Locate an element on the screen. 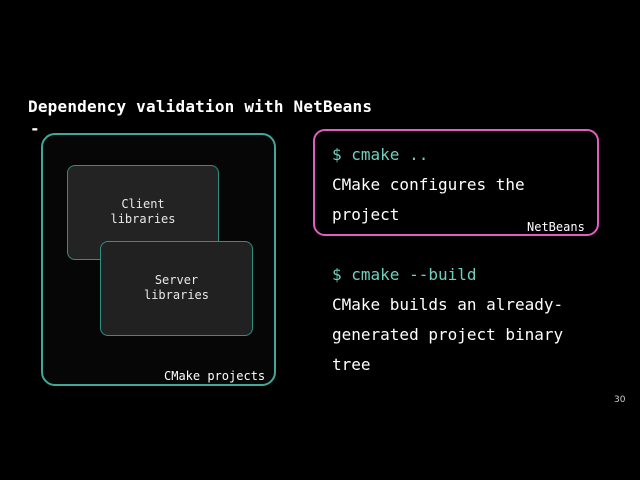 The height and width of the screenshot is (480, 640). server-libraries-label: Server libraries is located at coordinates (176, 288).